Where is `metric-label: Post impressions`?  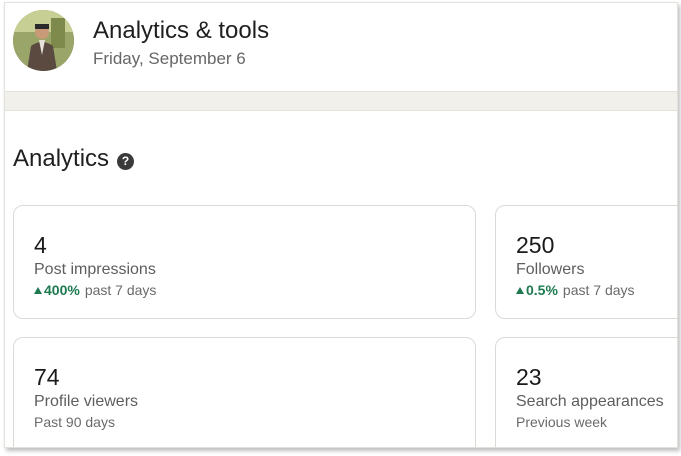 metric-label: Post impressions is located at coordinates (95, 269).